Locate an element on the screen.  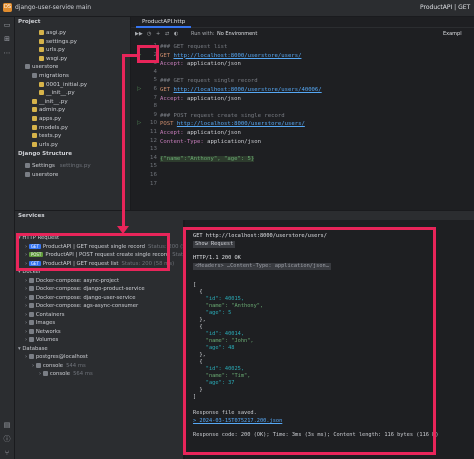
services-tree-item: › Docker-compose: django-user-service is located at coordinates (80, 298).